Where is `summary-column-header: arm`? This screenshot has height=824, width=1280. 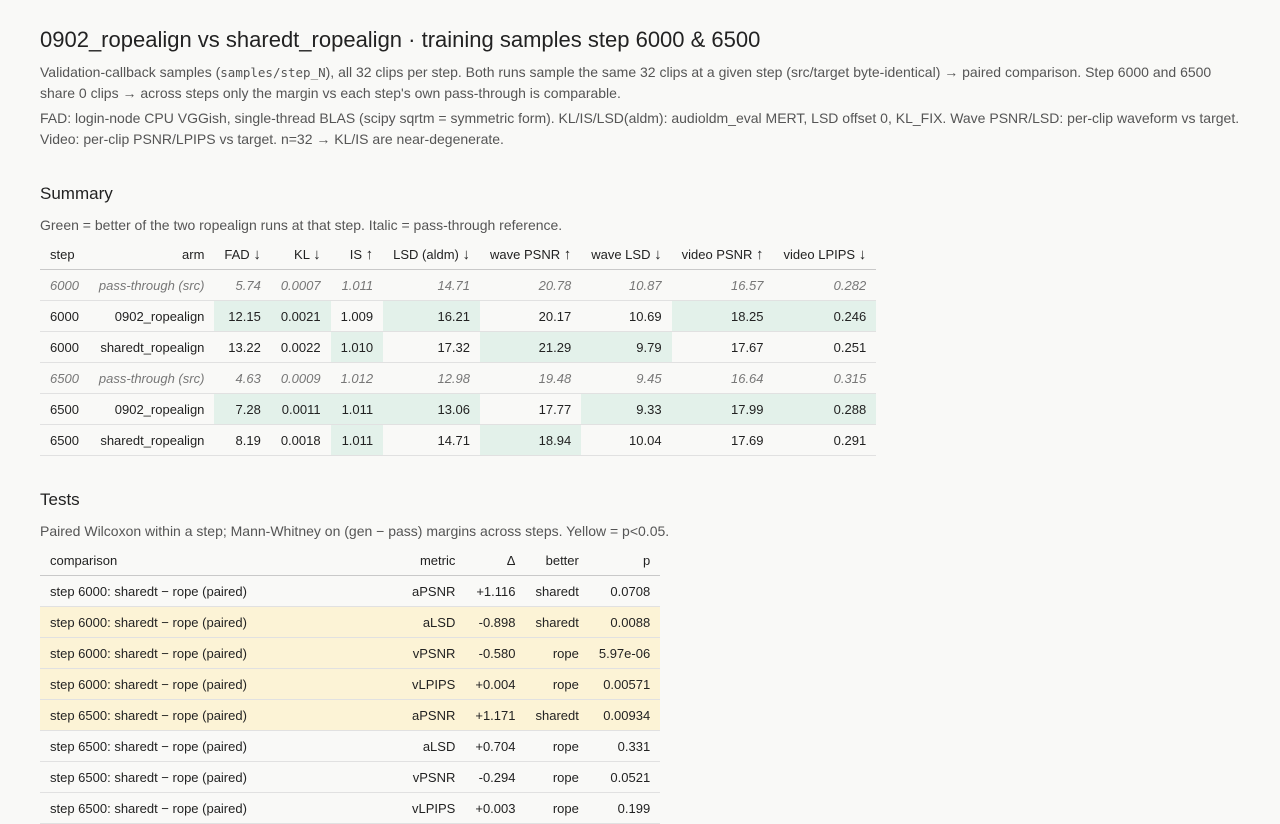
summary-column-header: arm is located at coordinates (151, 255).